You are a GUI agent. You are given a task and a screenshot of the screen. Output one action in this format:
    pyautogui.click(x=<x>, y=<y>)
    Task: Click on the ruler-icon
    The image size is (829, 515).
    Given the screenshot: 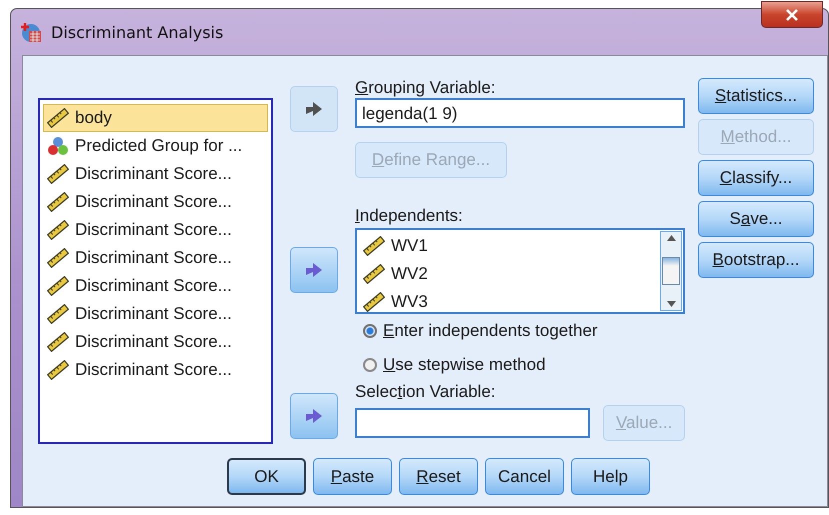 What is the action you would take?
    pyautogui.click(x=58, y=118)
    